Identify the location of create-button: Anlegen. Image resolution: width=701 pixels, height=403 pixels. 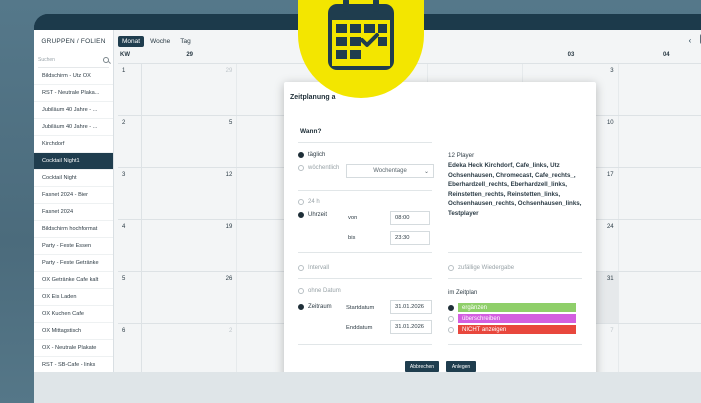
(461, 366).